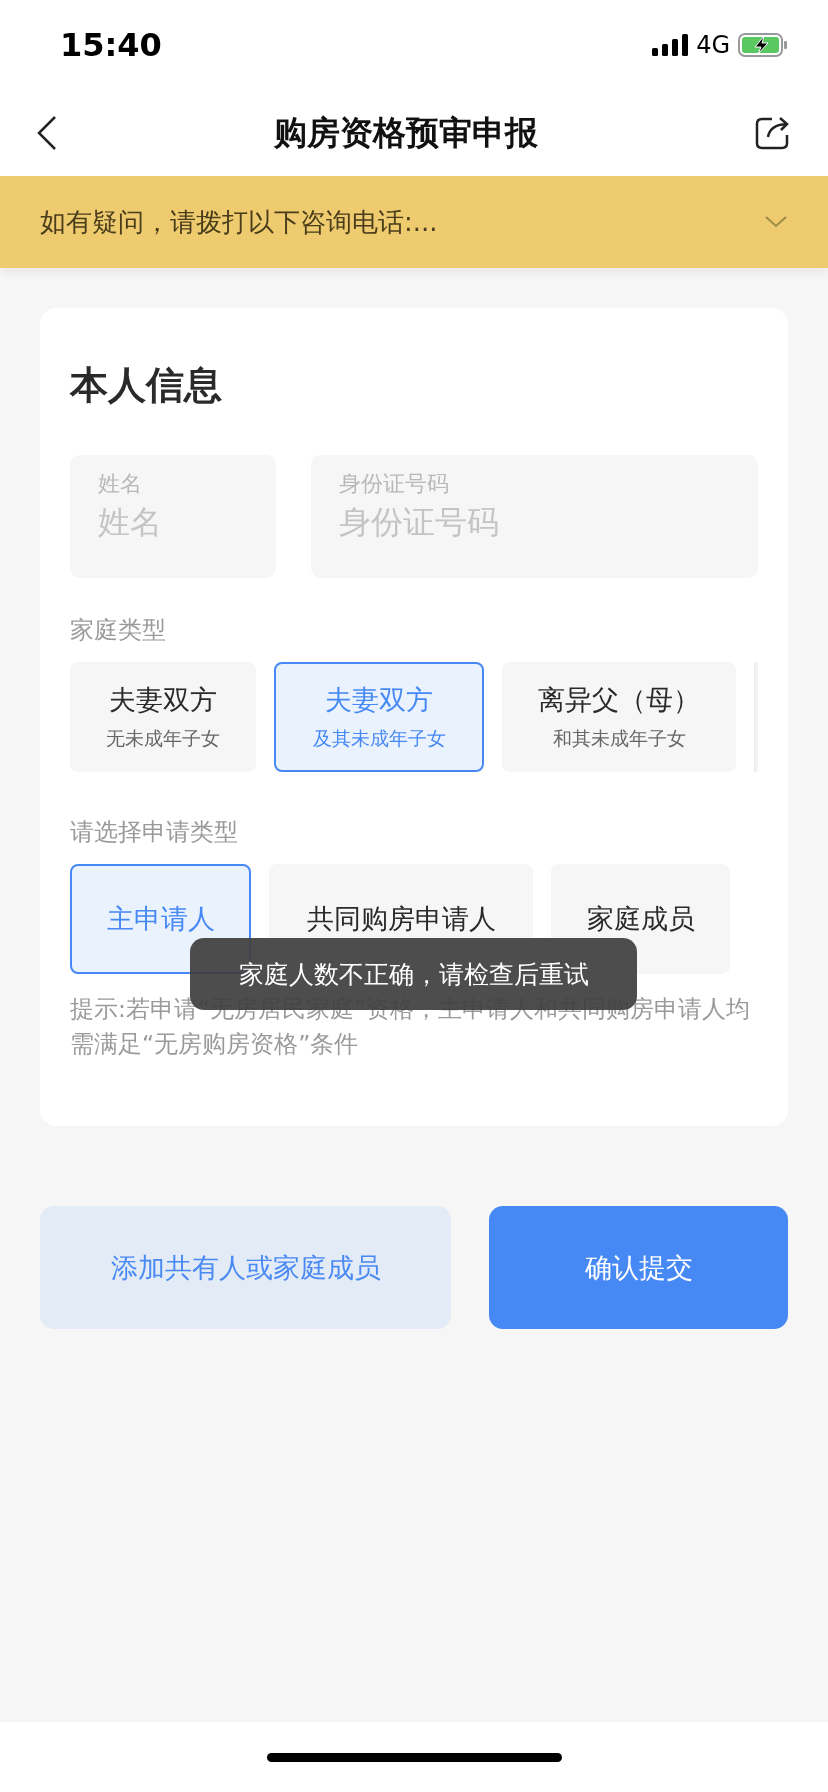 The width and height of the screenshot is (828, 1792). What do you see at coordinates (118, 630) in the screenshot?
I see `section-label: 家庭类型` at bounding box center [118, 630].